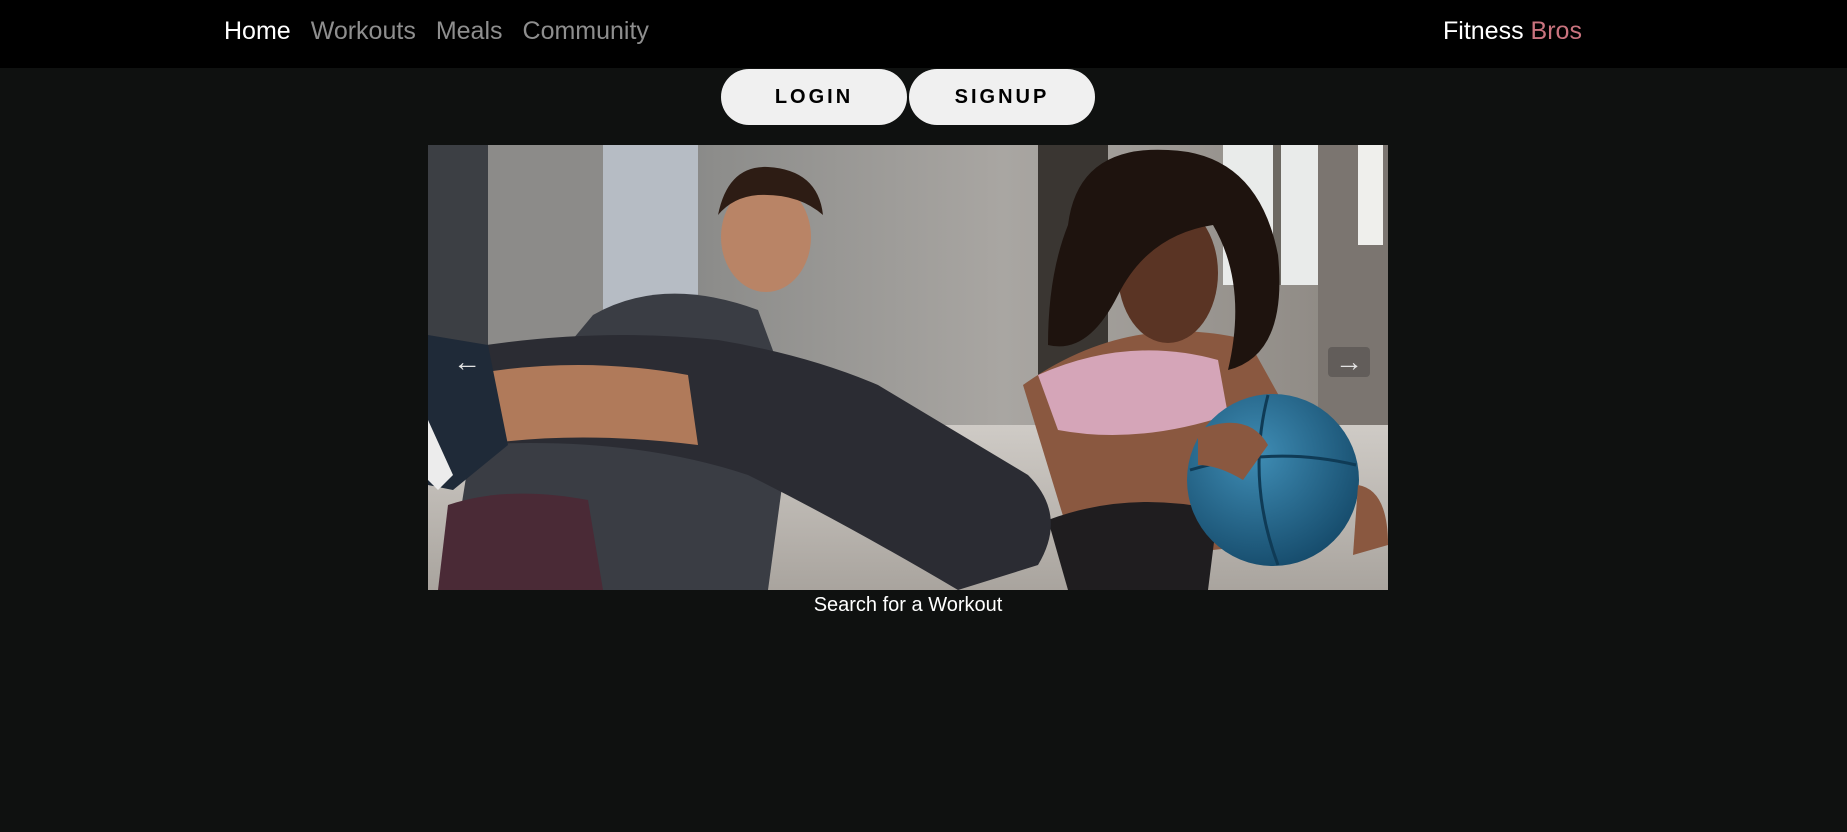 Image resolution: width=1847 pixels, height=832 pixels. I want to click on nav-link-workouts: Workouts, so click(363, 31).